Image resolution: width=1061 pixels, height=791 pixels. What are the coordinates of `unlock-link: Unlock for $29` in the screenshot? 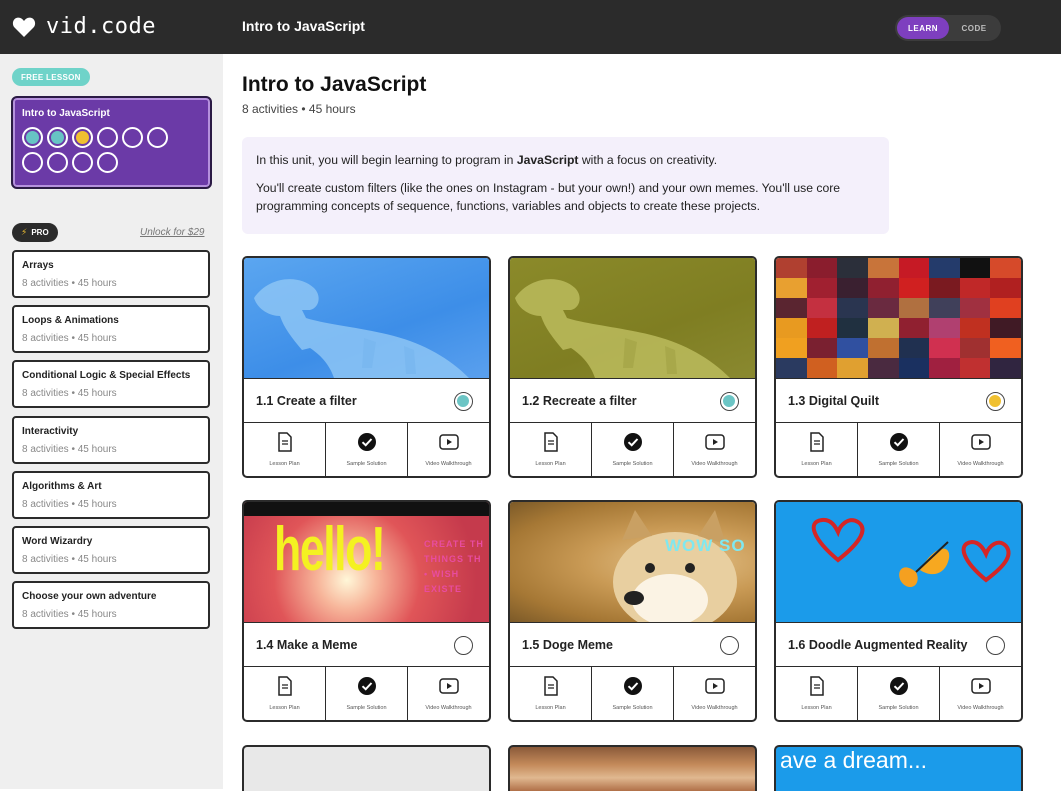 It's located at (172, 232).